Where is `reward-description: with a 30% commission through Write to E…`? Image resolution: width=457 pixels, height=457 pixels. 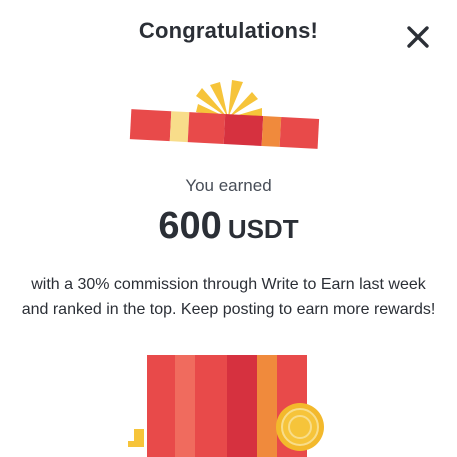 reward-description: with a 30% commission through Write to E… is located at coordinates (228, 297).